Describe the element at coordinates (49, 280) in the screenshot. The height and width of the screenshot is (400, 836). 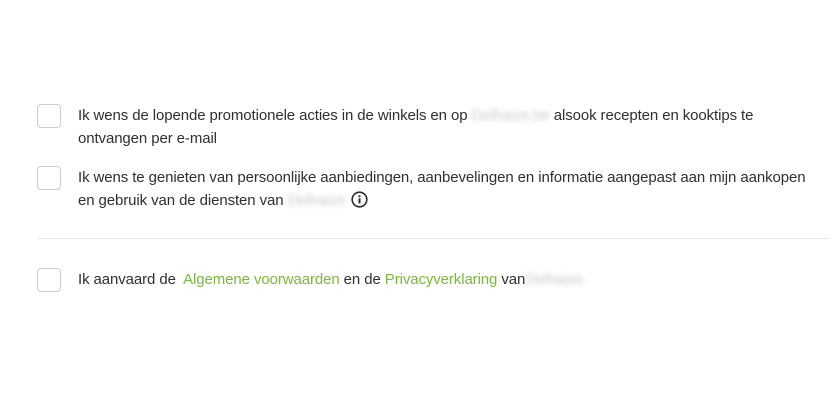
I see `terms-checkbox` at that location.